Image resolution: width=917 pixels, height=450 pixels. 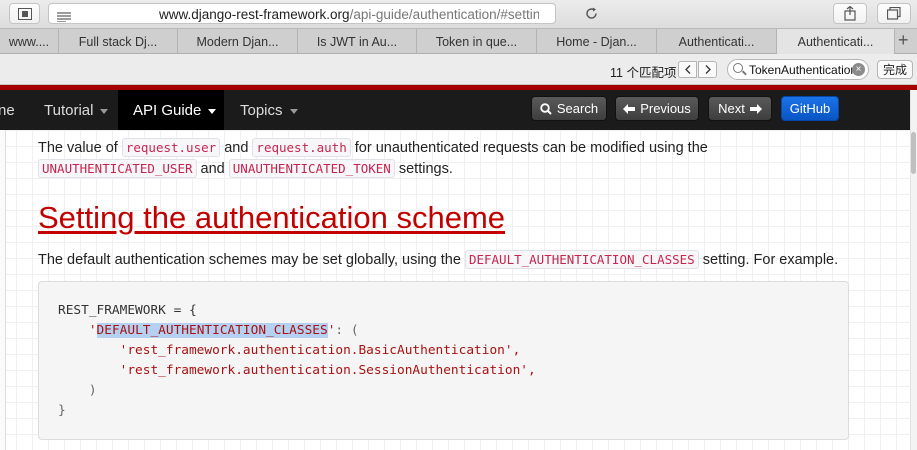 I want to click on previous-button: Previous, so click(x=657, y=108).